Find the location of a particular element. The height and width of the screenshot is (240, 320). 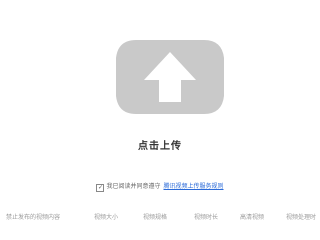

guideline-processing-time: 视频处理时 is located at coordinates (301, 216).